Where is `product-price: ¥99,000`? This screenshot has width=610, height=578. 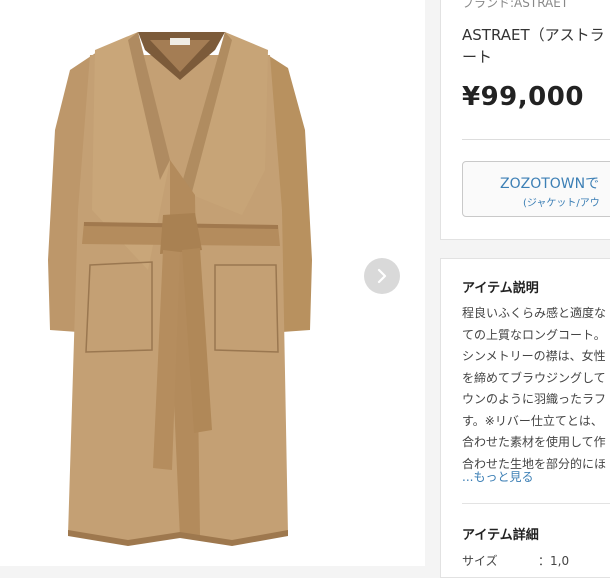
product-price: ¥99,000 is located at coordinates (523, 97).